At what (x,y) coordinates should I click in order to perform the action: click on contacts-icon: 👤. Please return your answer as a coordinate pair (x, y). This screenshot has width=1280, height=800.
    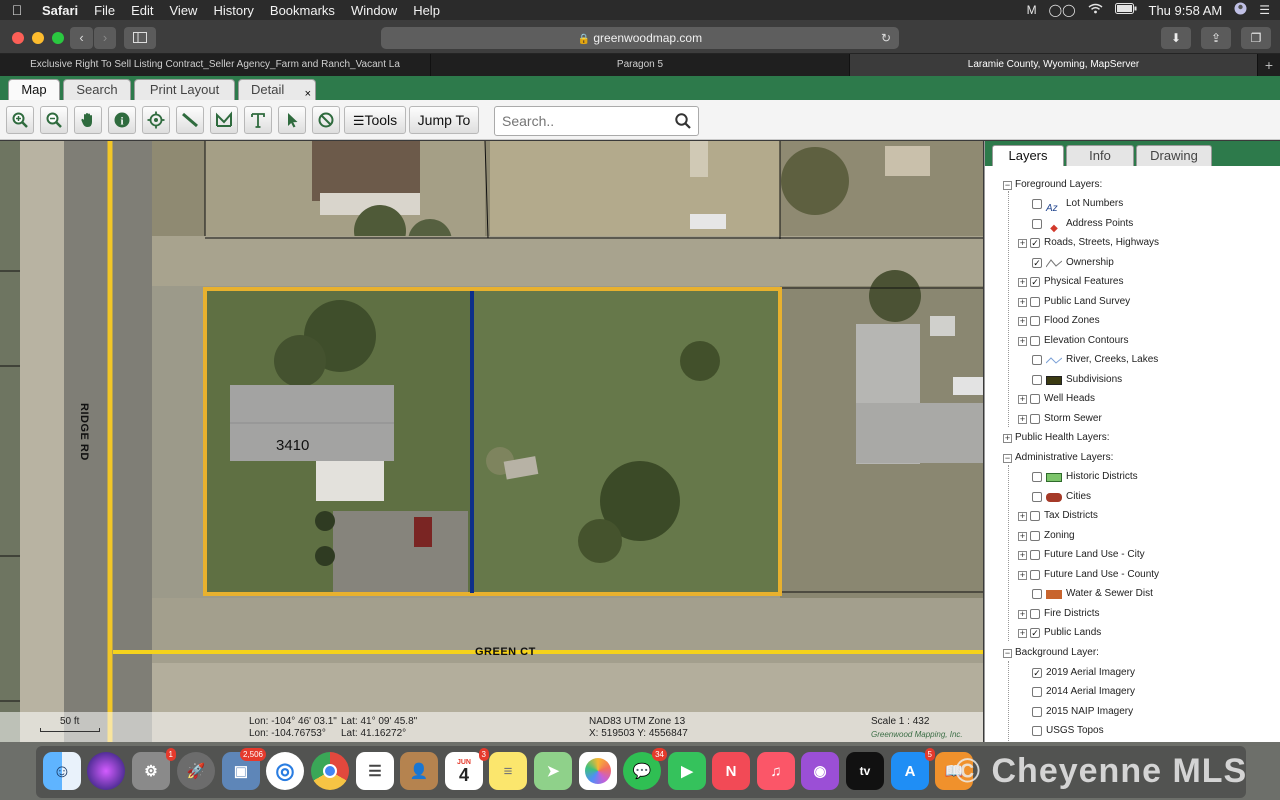
    Looking at the image, I should click on (419, 771).